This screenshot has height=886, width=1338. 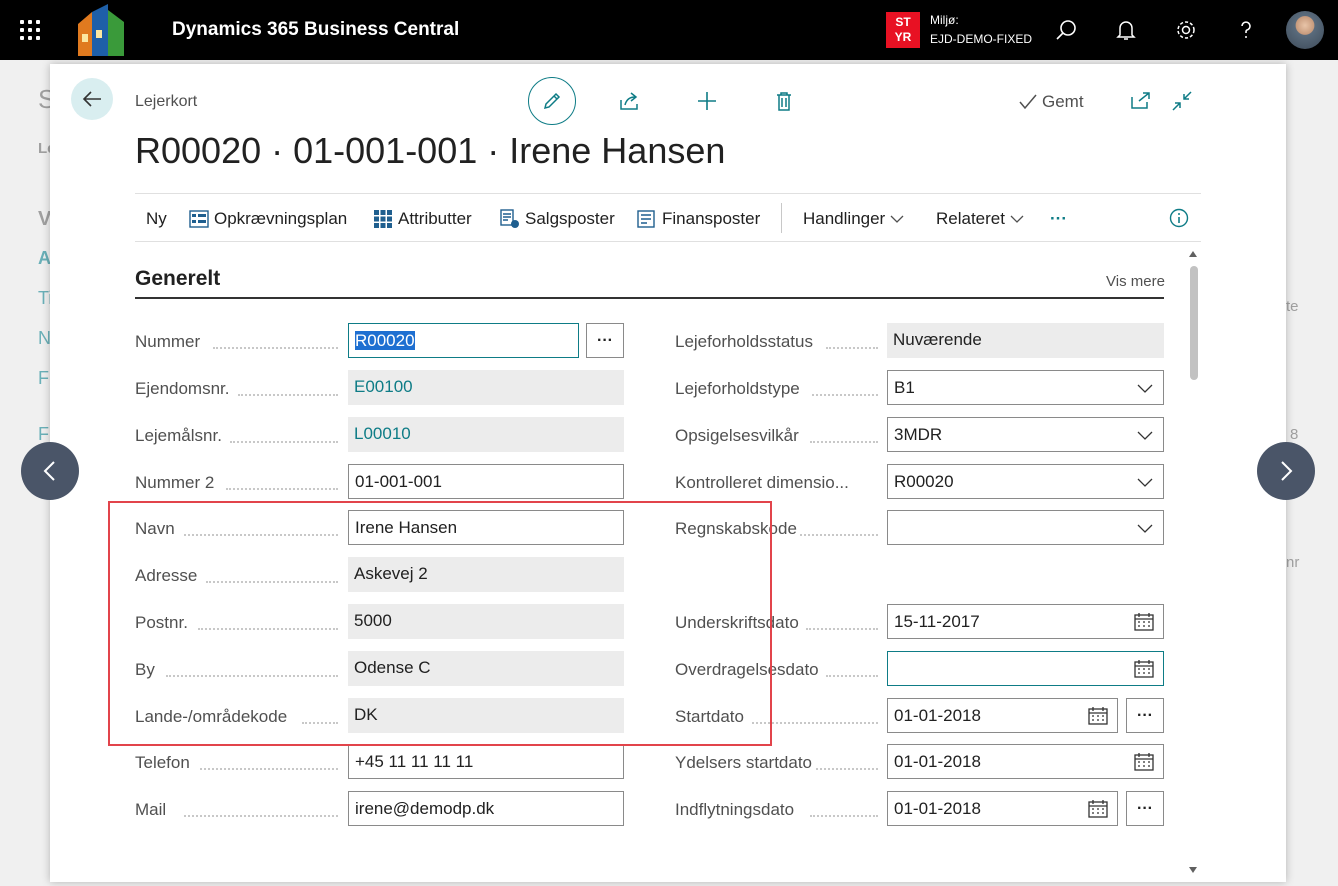 I want to click on startdato-more-button: ···, so click(x=1145, y=715).